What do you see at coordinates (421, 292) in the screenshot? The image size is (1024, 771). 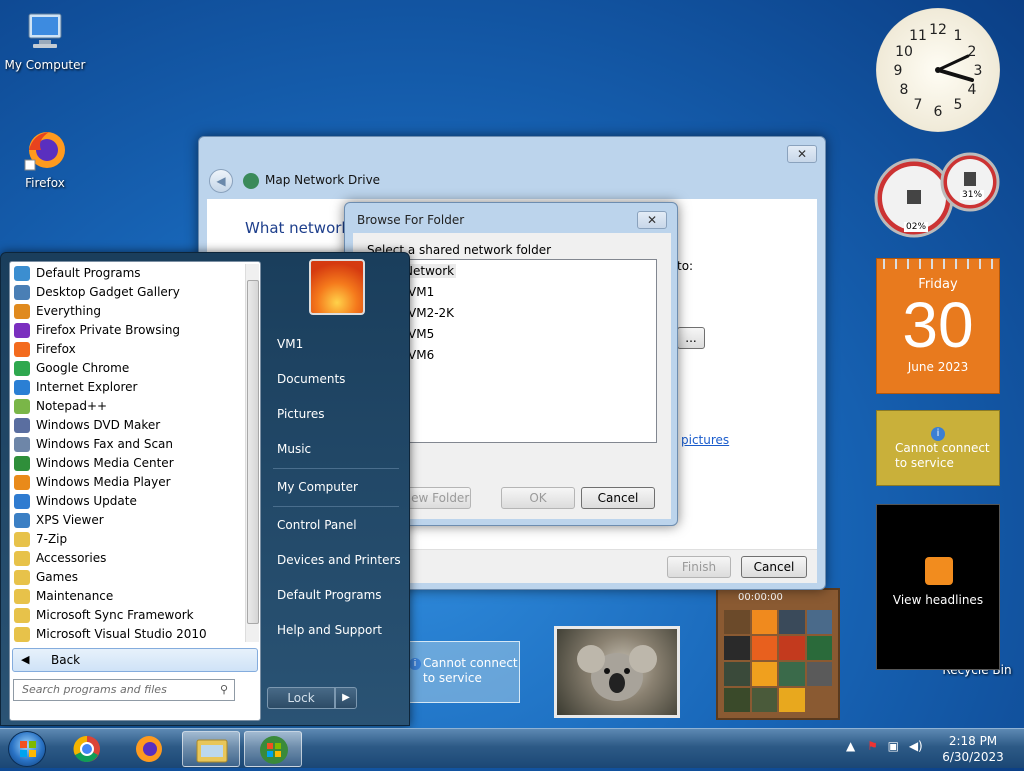 I see `tree-item-vm1: VM1` at bounding box center [421, 292].